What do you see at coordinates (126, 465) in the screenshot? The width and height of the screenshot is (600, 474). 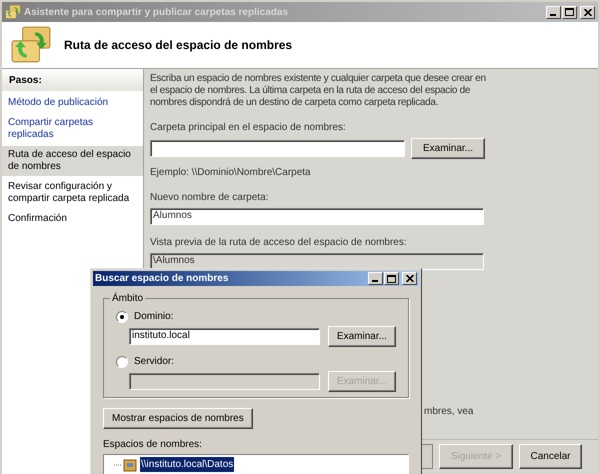 I see `namespace-icon` at bounding box center [126, 465].